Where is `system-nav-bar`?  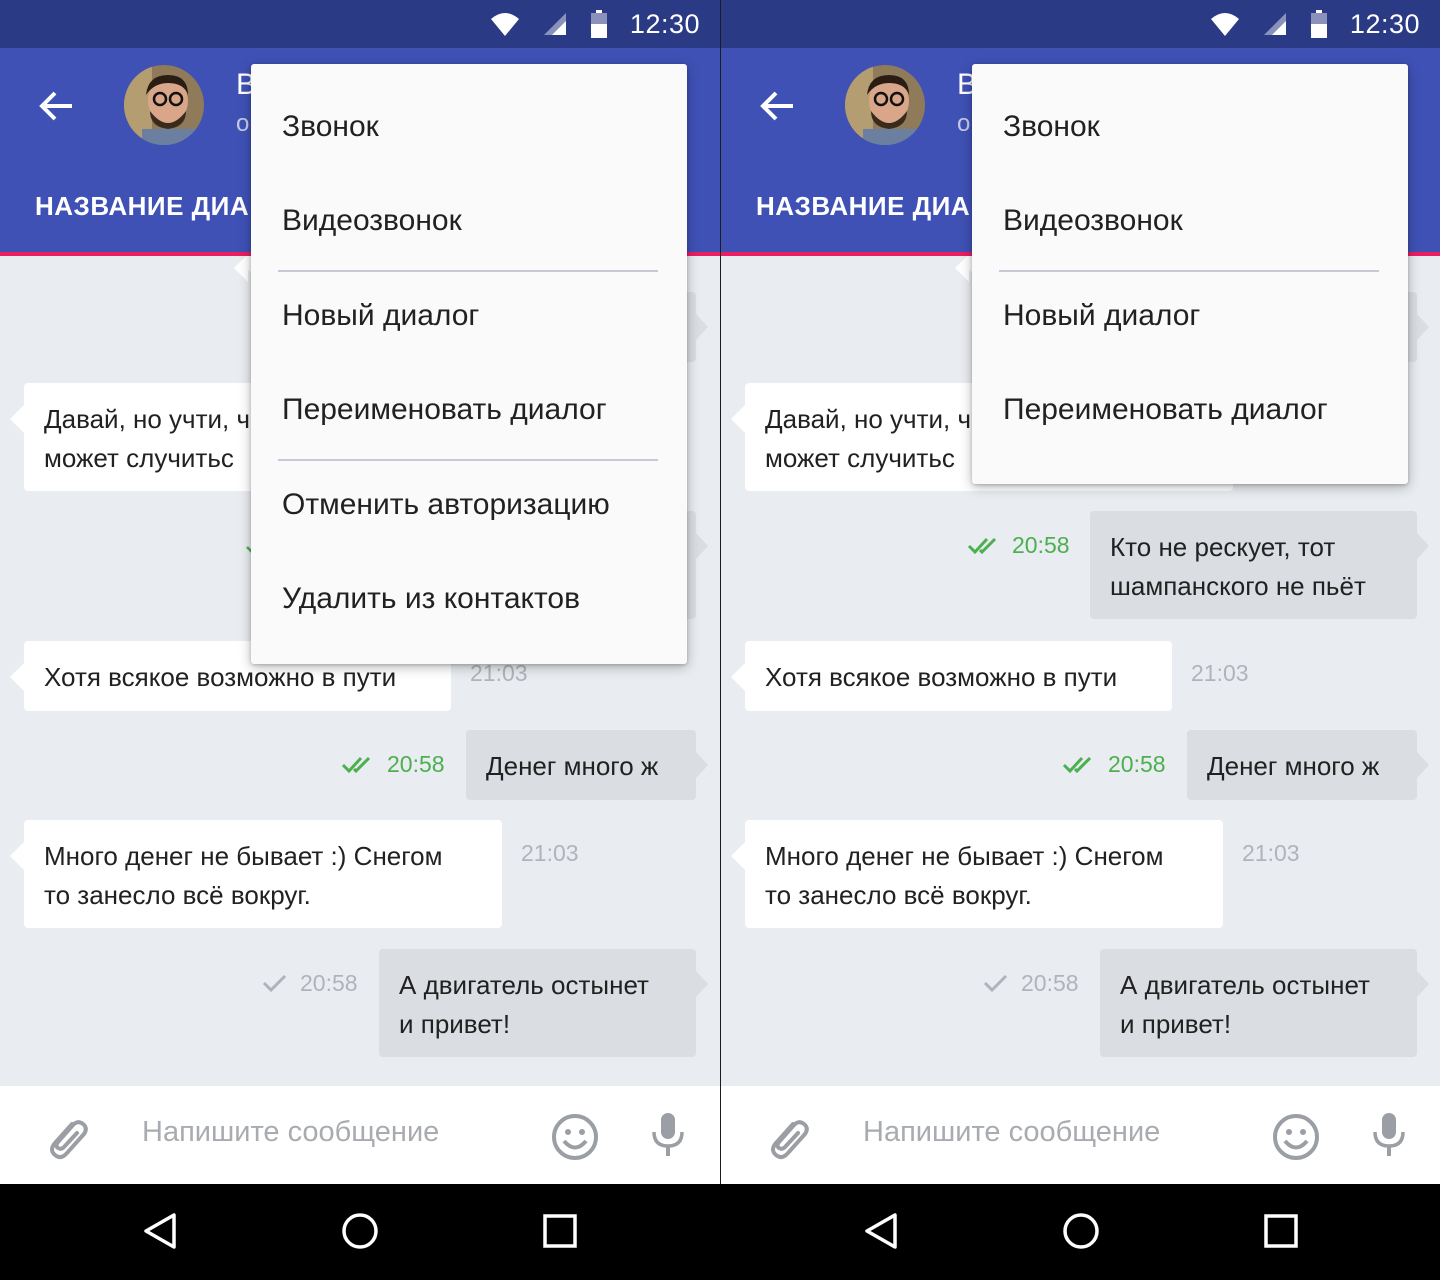 system-nav-bar is located at coordinates (720, 1232).